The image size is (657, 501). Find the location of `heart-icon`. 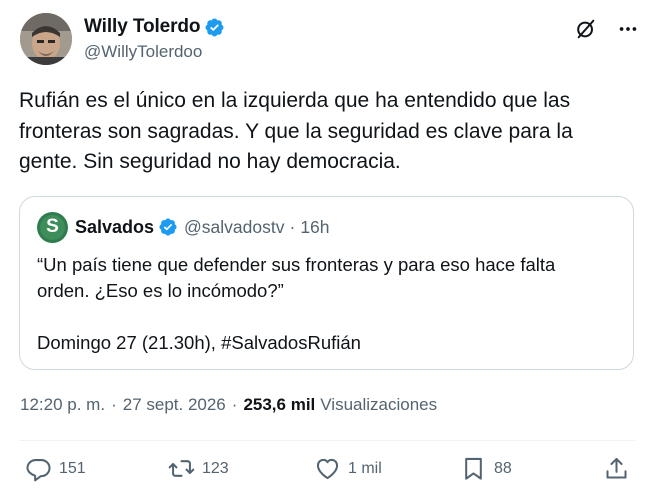

heart-icon is located at coordinates (327, 469).